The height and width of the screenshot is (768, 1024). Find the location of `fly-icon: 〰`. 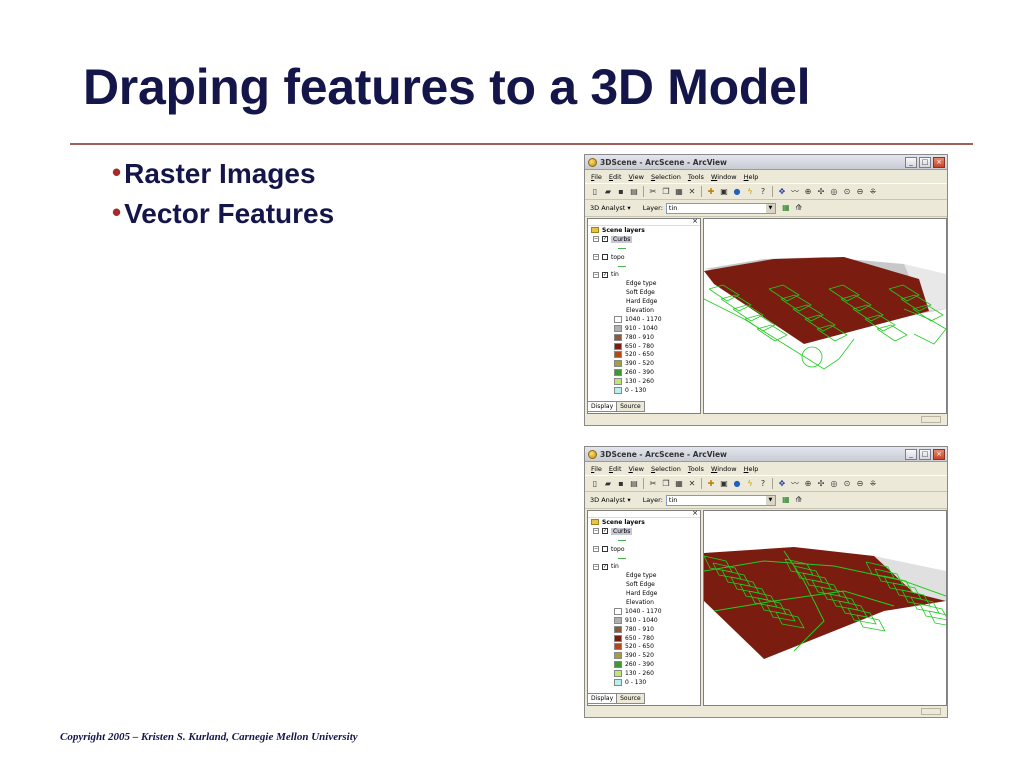

fly-icon: 〰 is located at coordinates (795, 192).